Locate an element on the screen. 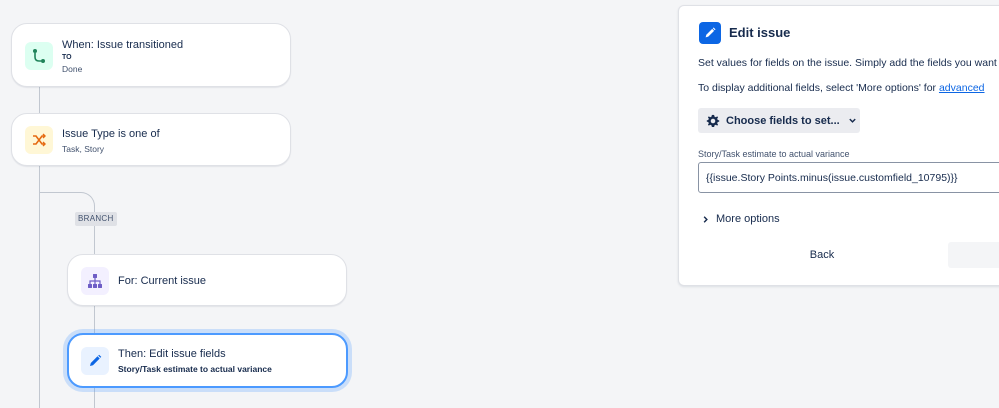 The width and height of the screenshot is (999, 408). for-title: For: Current issue is located at coordinates (162, 281).